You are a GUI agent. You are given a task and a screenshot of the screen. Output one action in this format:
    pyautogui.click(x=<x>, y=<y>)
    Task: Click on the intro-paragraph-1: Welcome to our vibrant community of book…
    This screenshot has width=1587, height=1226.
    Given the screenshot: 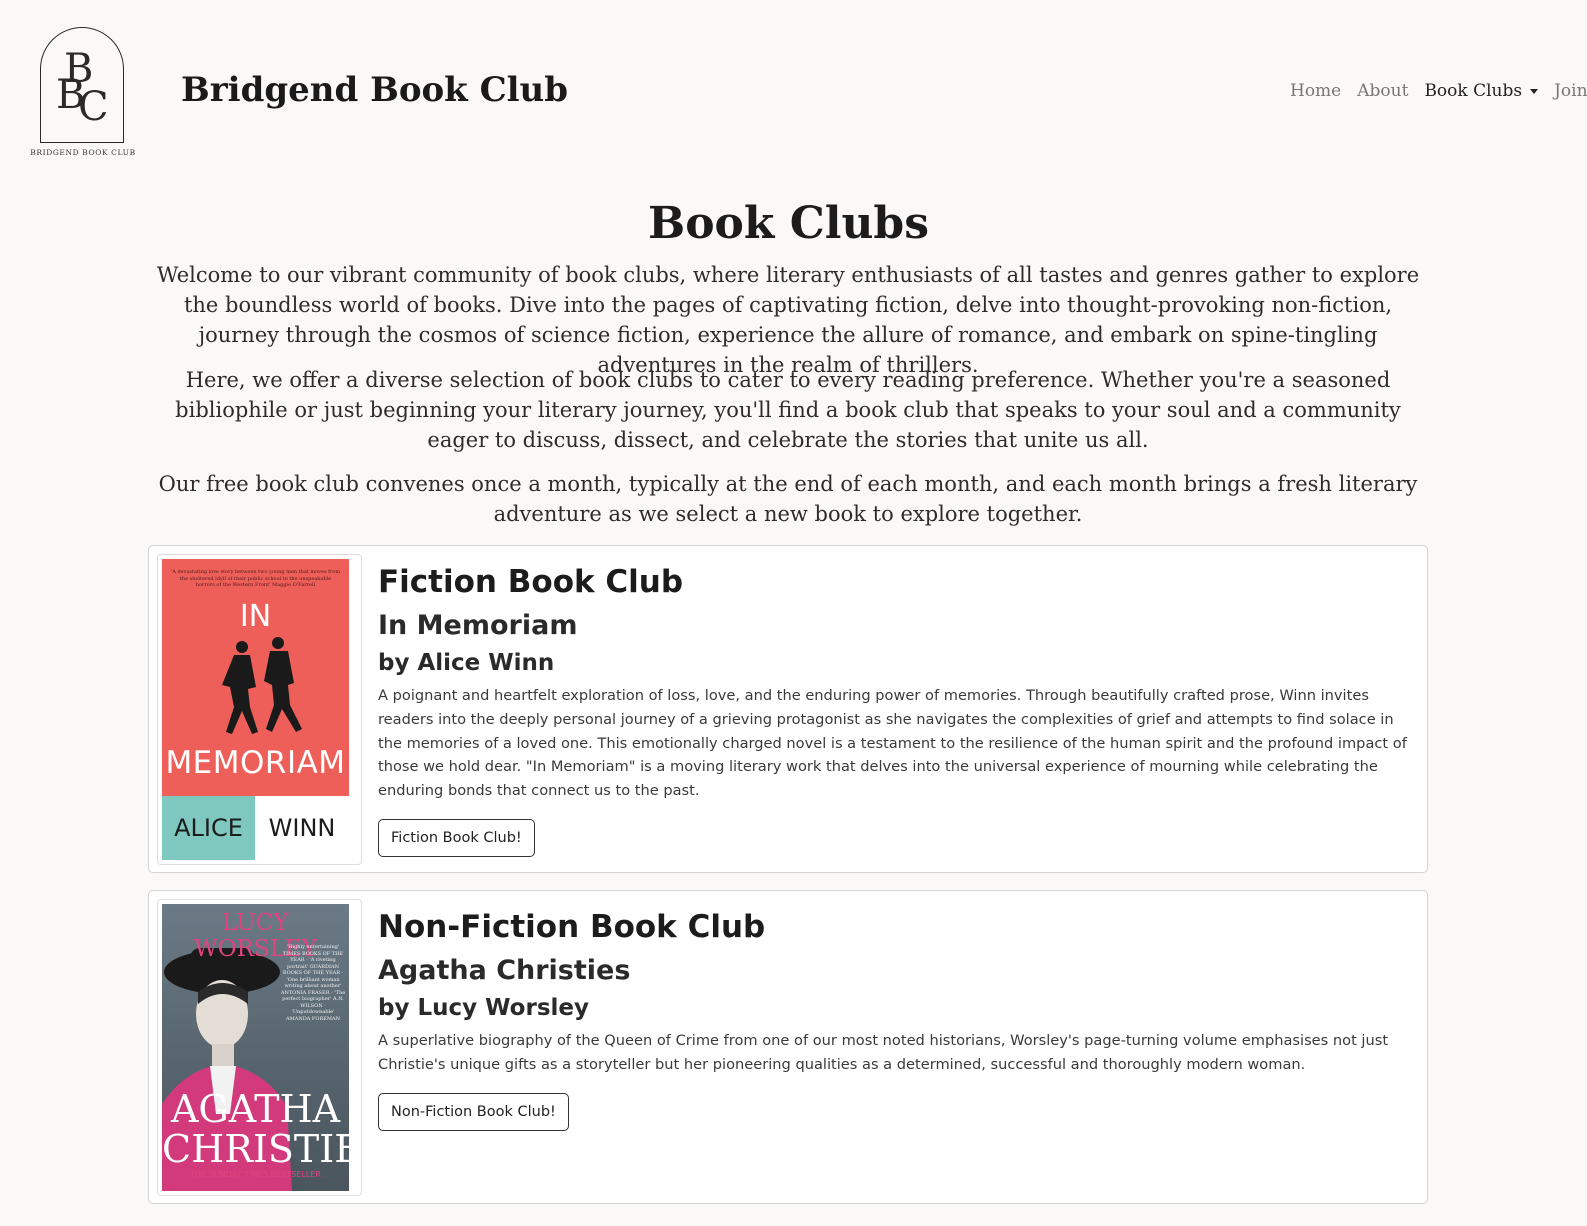 What is the action you would take?
    pyautogui.click(x=788, y=320)
    